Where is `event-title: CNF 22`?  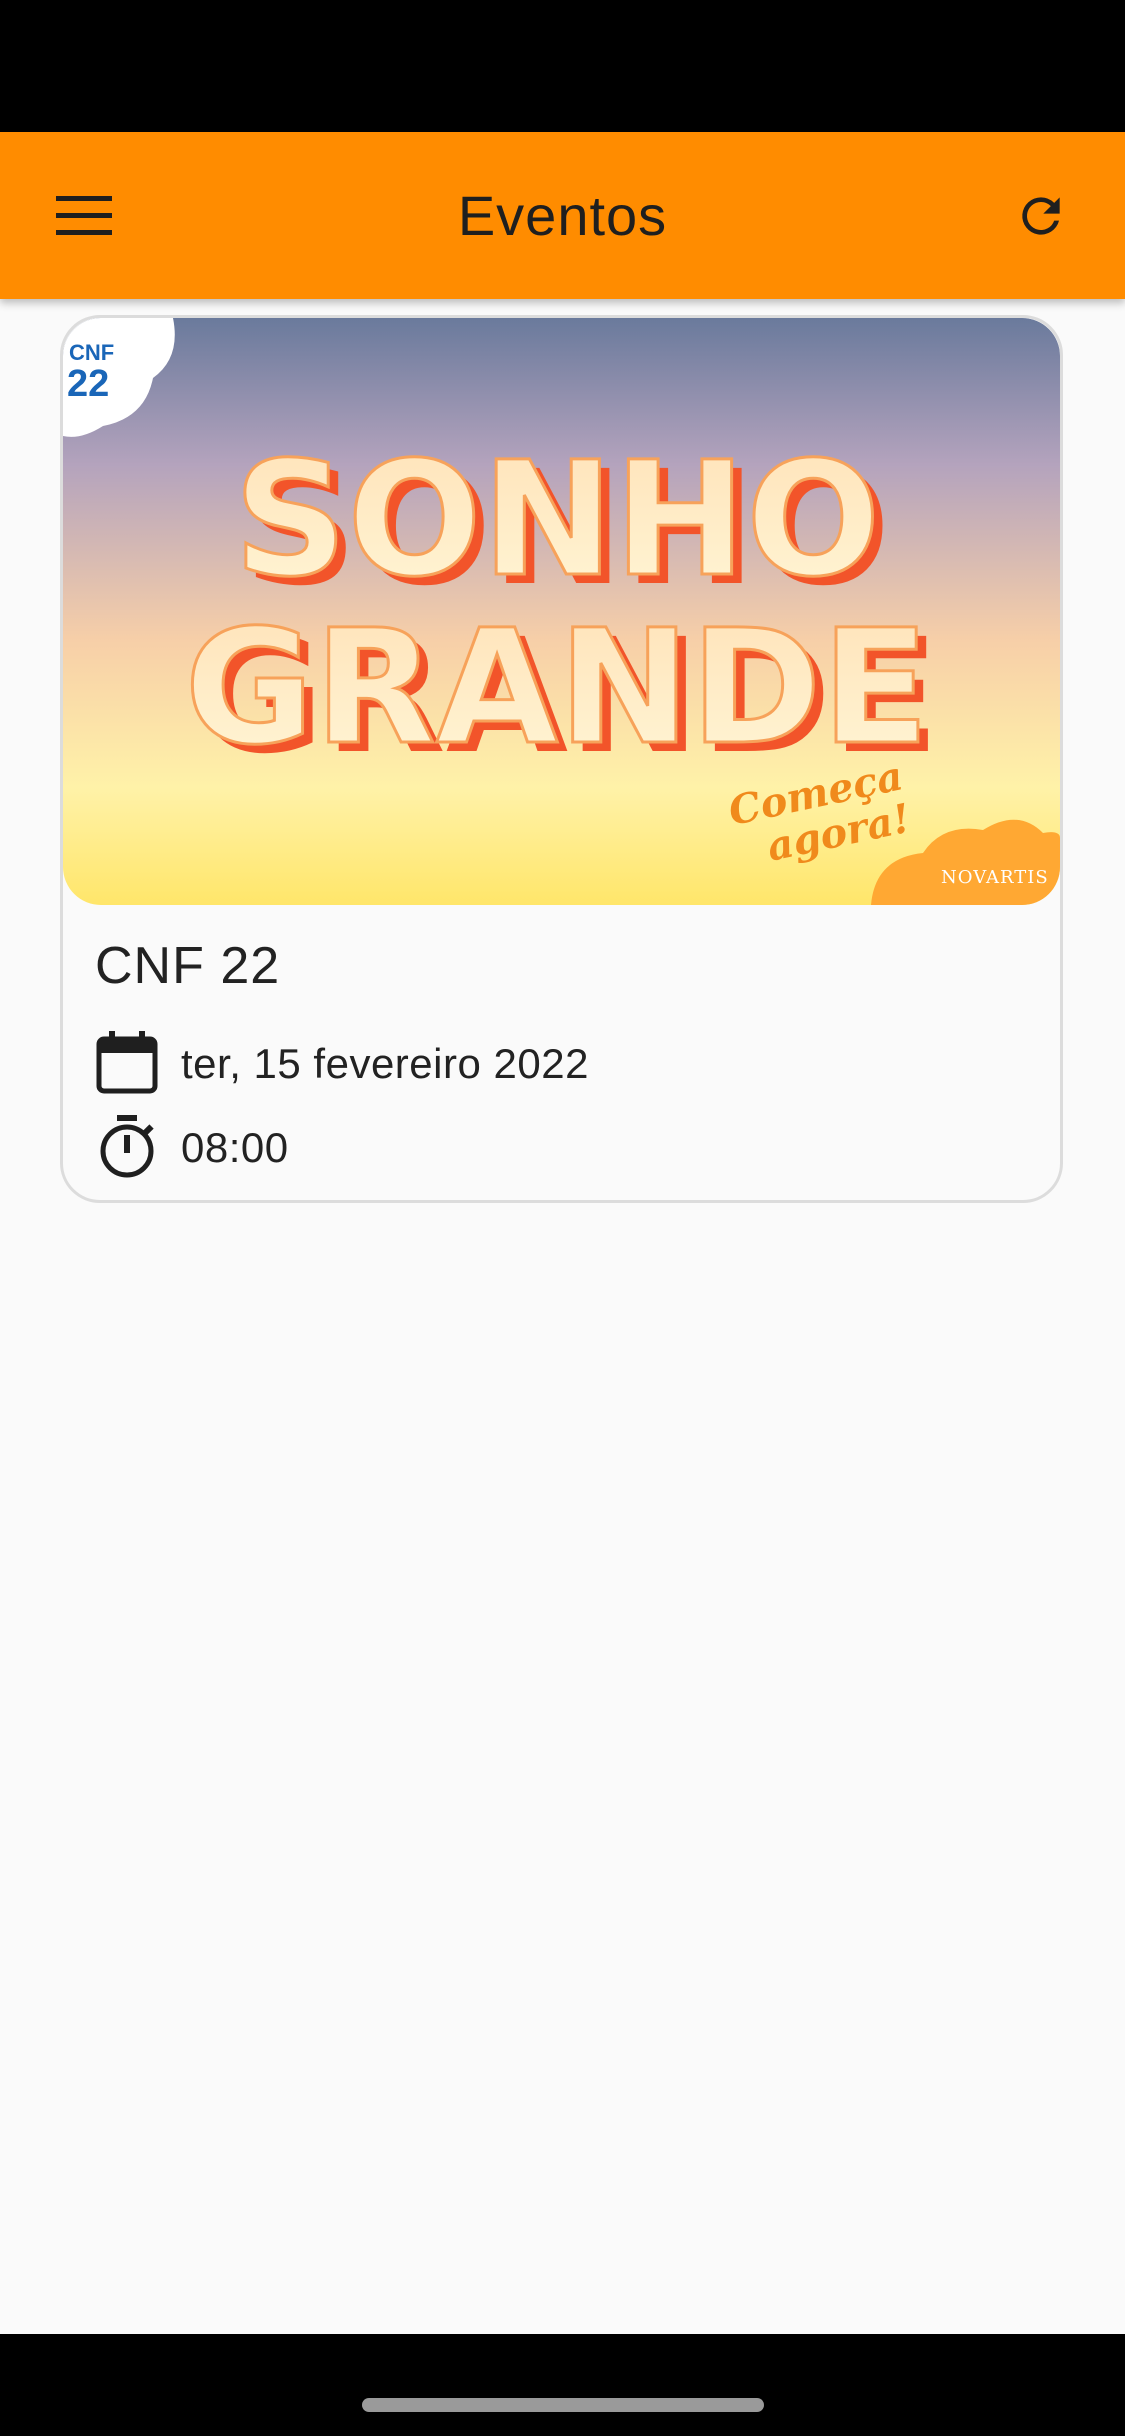
event-title: CNF 22 is located at coordinates (188, 966).